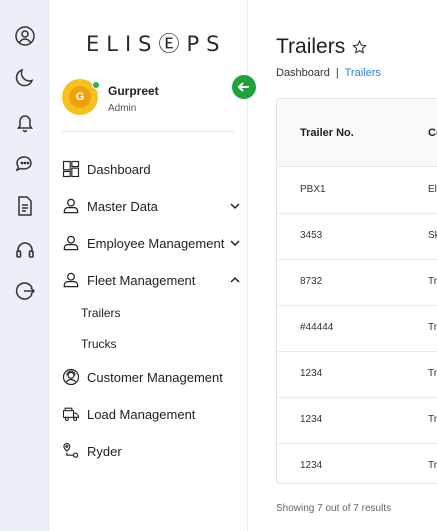  What do you see at coordinates (141, 280) in the screenshot?
I see `sidebar-item-label: Fleet Management` at bounding box center [141, 280].